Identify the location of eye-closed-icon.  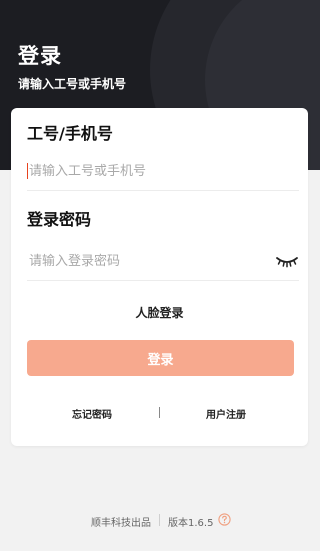
(287, 261).